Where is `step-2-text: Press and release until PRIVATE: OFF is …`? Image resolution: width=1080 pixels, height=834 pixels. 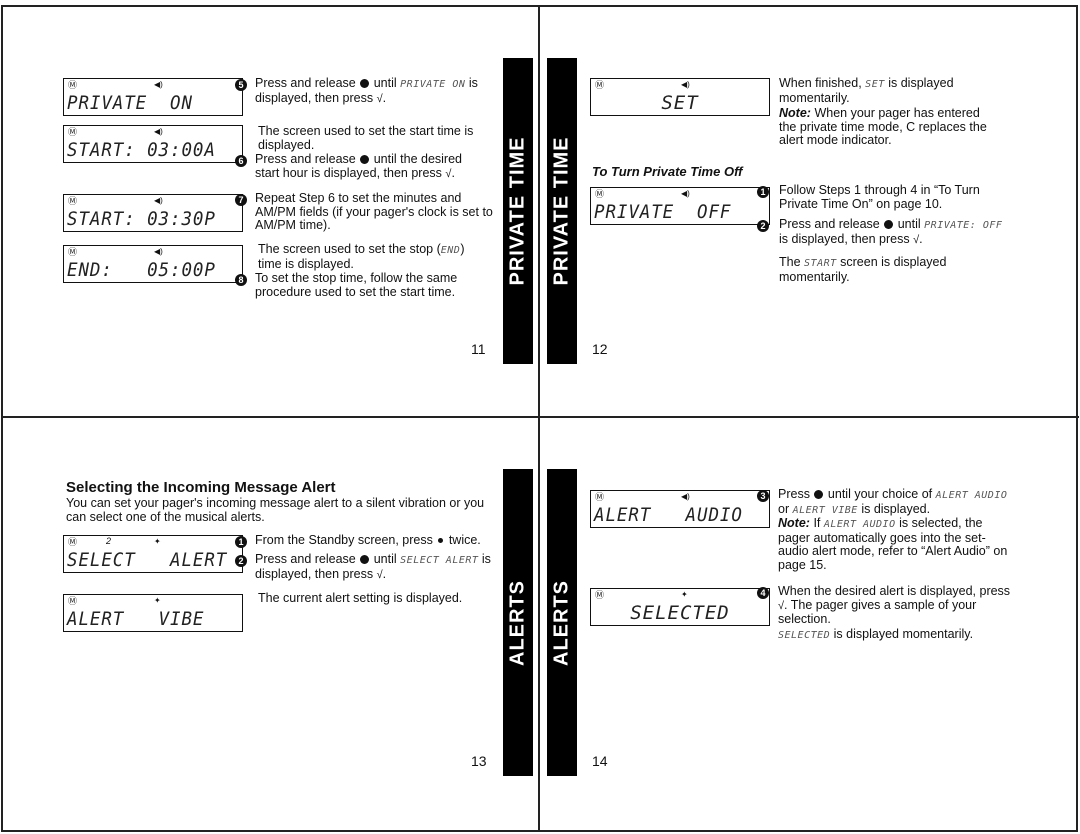
step-2-text: Press and release until PRIVATE: OFF is … is located at coordinates (891, 231).